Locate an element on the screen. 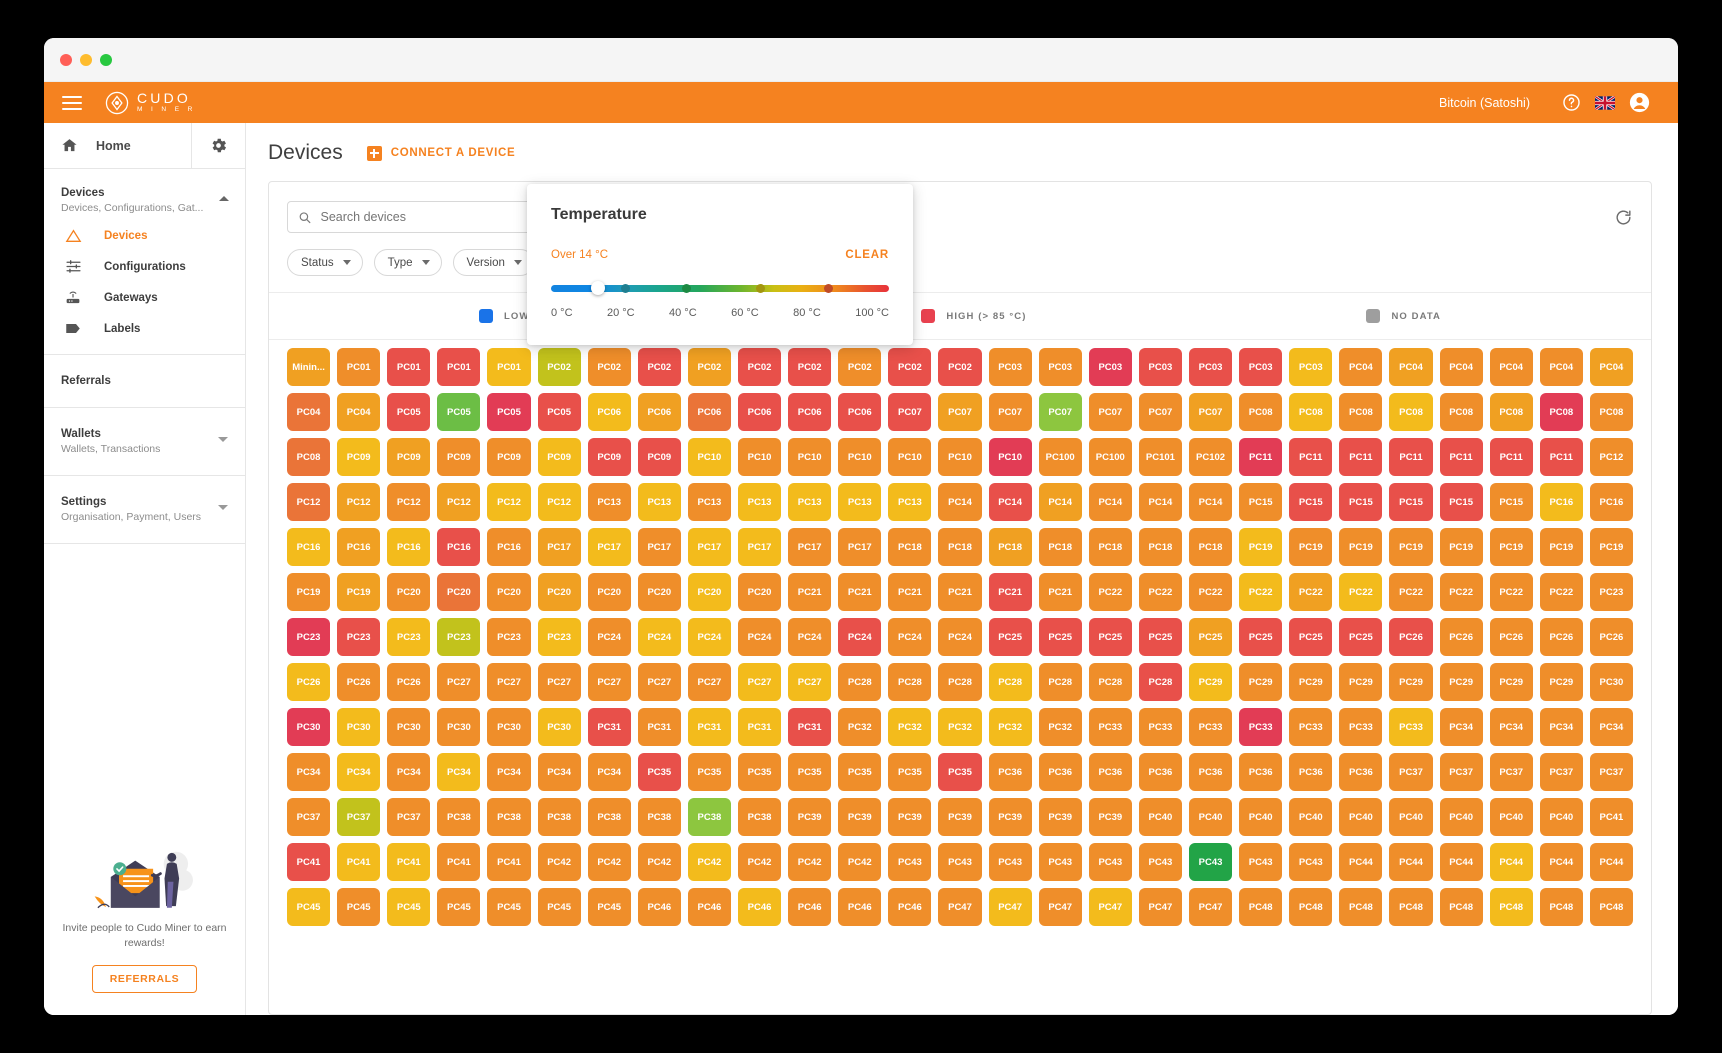 This screenshot has height=1053, width=1722. device-tile: PC14 is located at coordinates (1060, 502).